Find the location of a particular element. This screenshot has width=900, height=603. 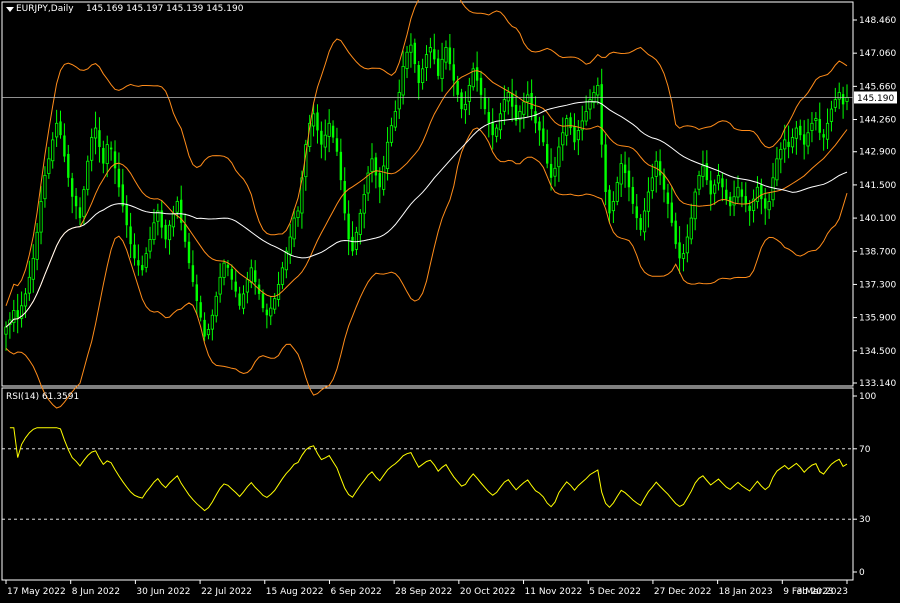

rsi-axis-label: 0 is located at coordinates (862, 573).